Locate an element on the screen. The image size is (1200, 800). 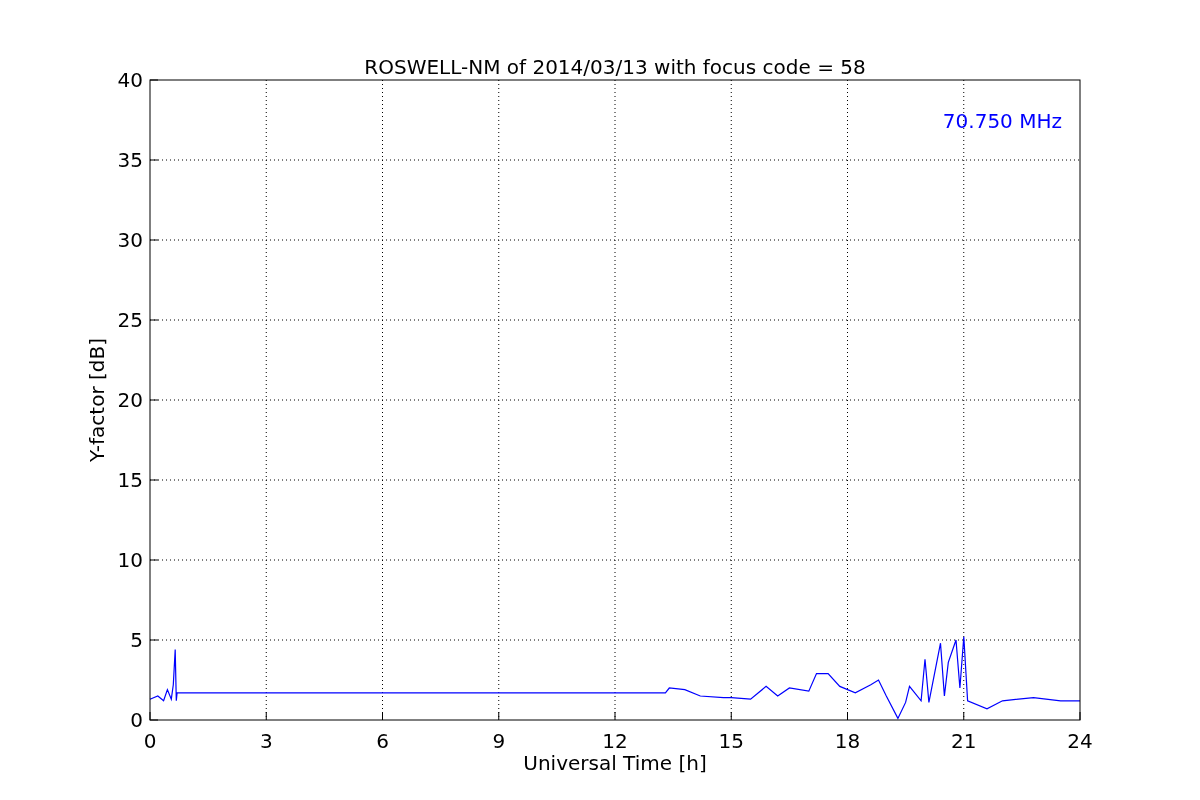
y-tick-label: 25 is located at coordinates (130, 320).